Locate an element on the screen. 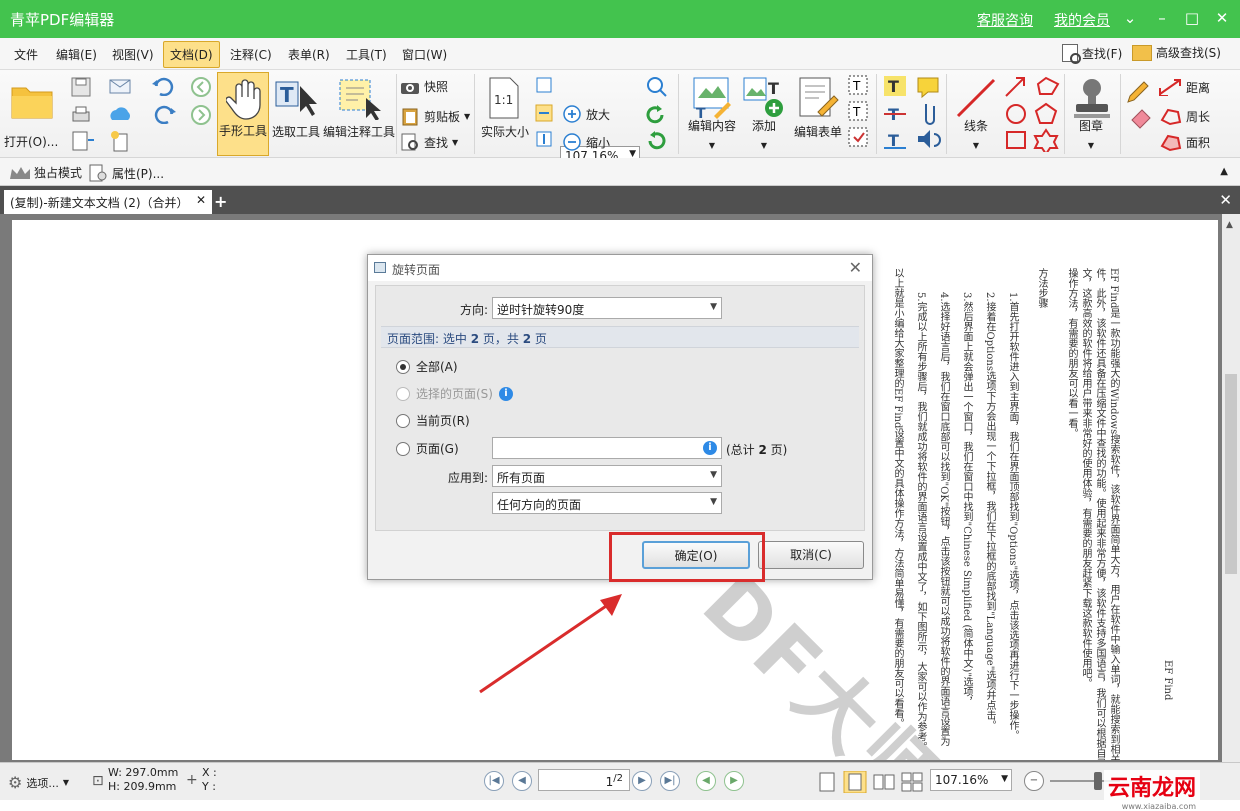  redo-icon is located at coordinates (165, 114).